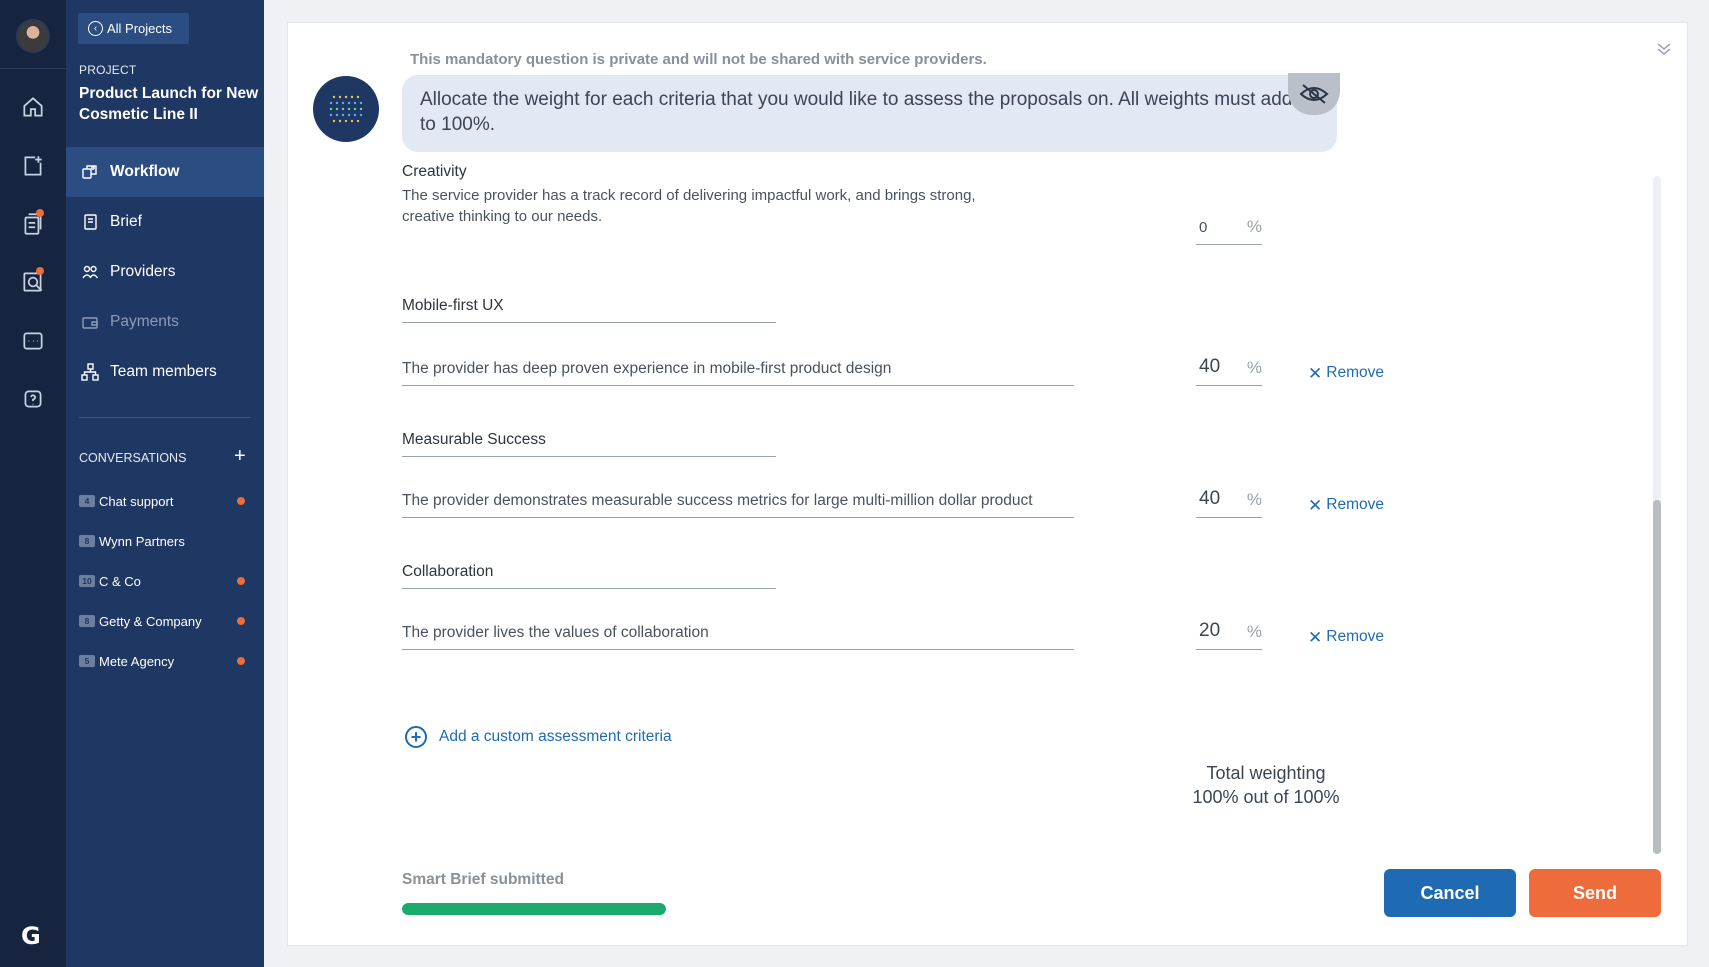 Image resolution: width=1709 pixels, height=967 pixels. I want to click on project-label: PROJECT, so click(108, 70).